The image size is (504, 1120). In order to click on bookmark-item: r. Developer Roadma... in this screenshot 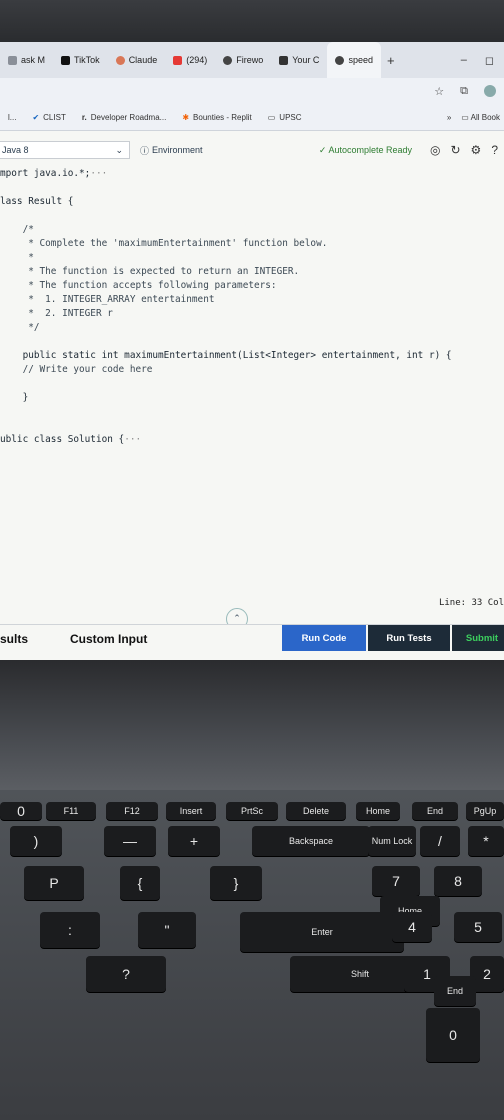, I will do `click(124, 117)`.